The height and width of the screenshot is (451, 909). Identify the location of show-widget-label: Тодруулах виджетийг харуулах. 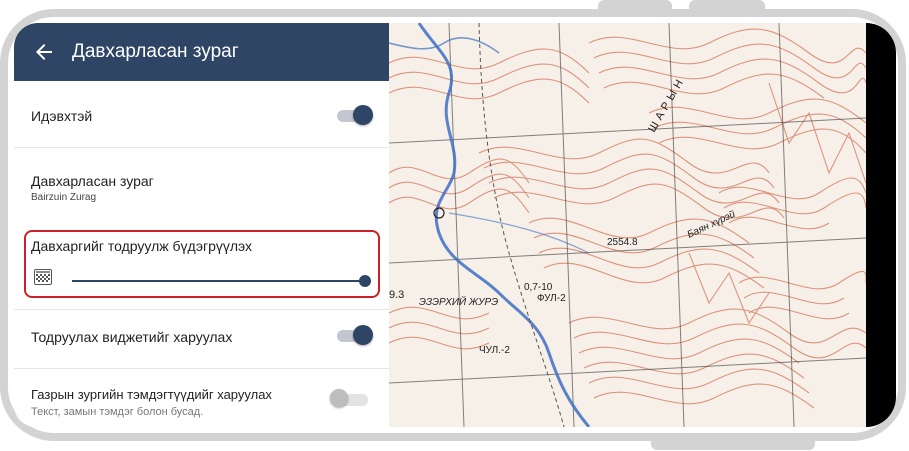
(132, 337).